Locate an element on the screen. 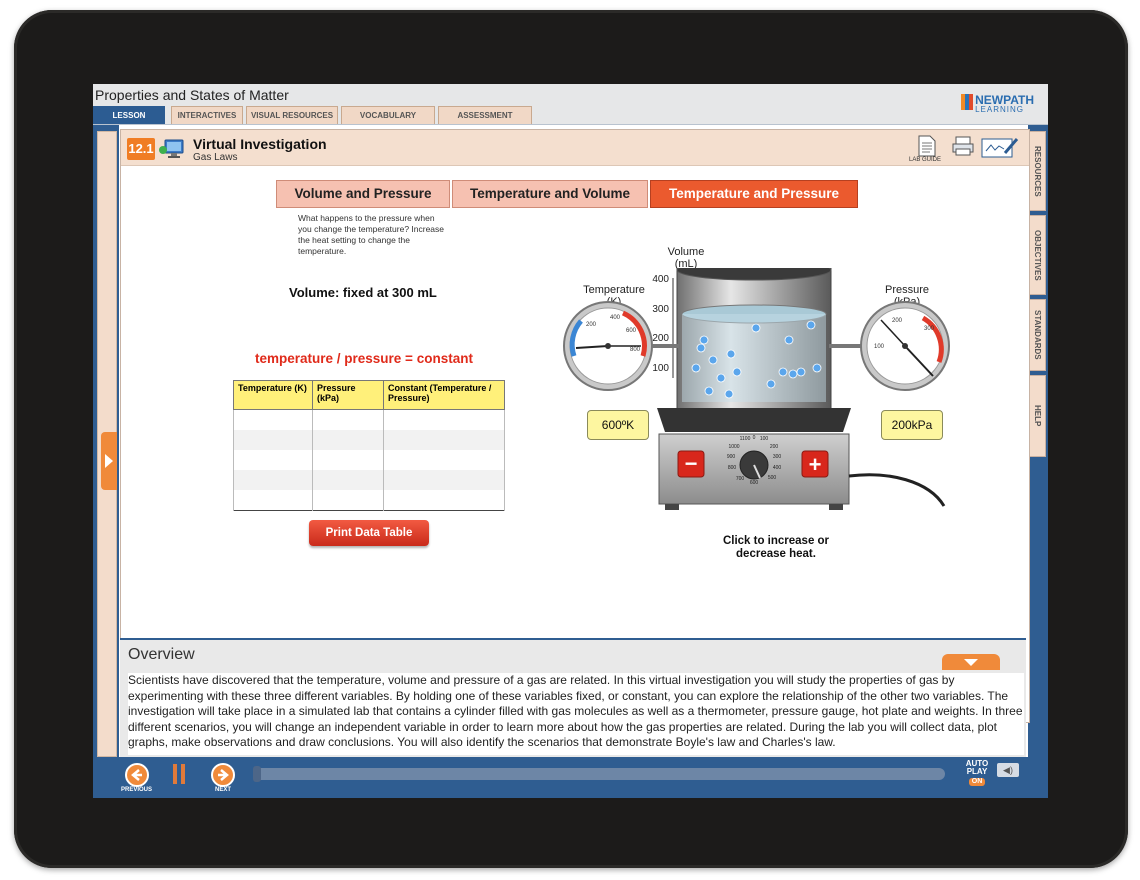 The height and width of the screenshot is (880, 1140). lesson-title: Virtual Investigation is located at coordinates (260, 144).